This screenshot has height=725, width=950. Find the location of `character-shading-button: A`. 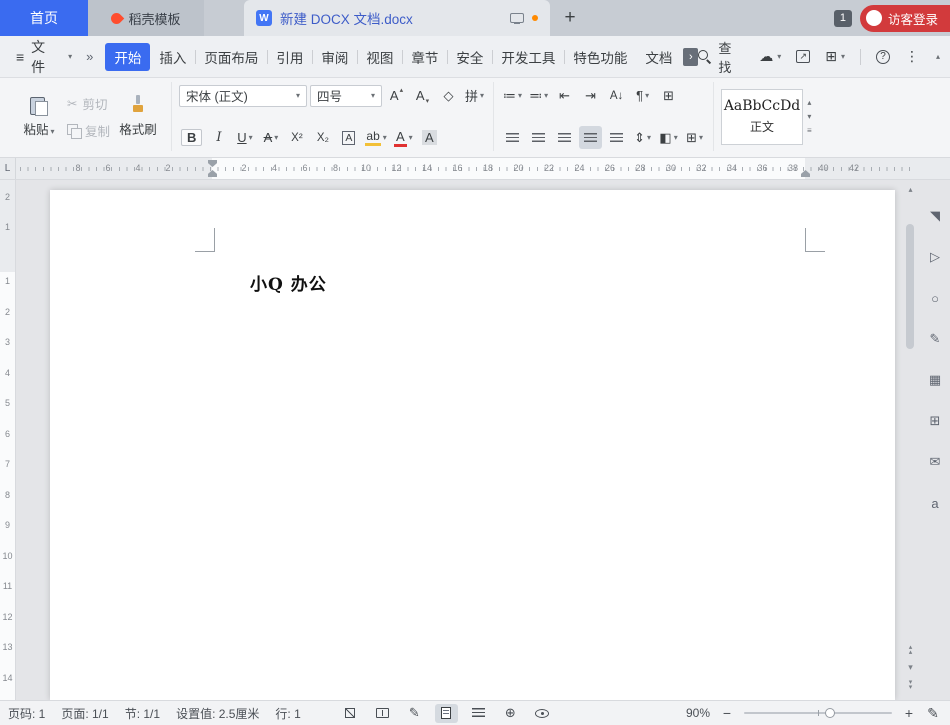

character-shading-button: A is located at coordinates (429, 137).